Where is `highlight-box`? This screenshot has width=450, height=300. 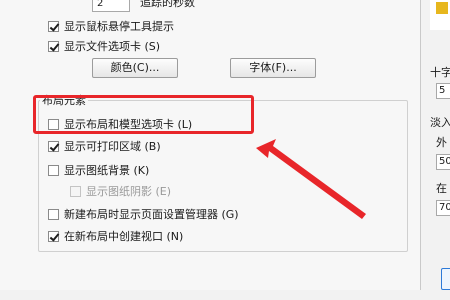
highlight-box is located at coordinates (143, 114).